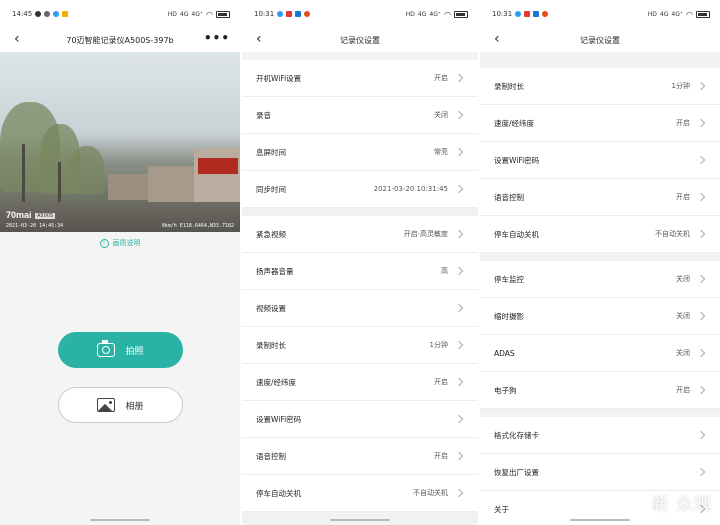 Image resolution: width=720 pixels, height=525 pixels. I want to click on setting-label: 恢复出厂设置, so click(516, 472).